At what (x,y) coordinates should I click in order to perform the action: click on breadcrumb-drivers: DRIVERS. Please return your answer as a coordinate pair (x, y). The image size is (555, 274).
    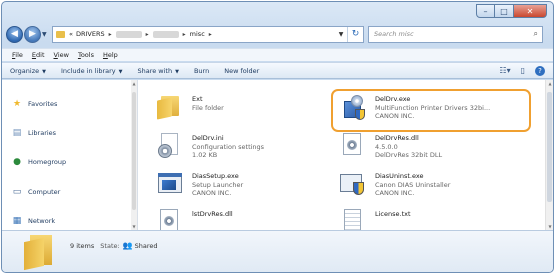
    Looking at the image, I should click on (90, 34).